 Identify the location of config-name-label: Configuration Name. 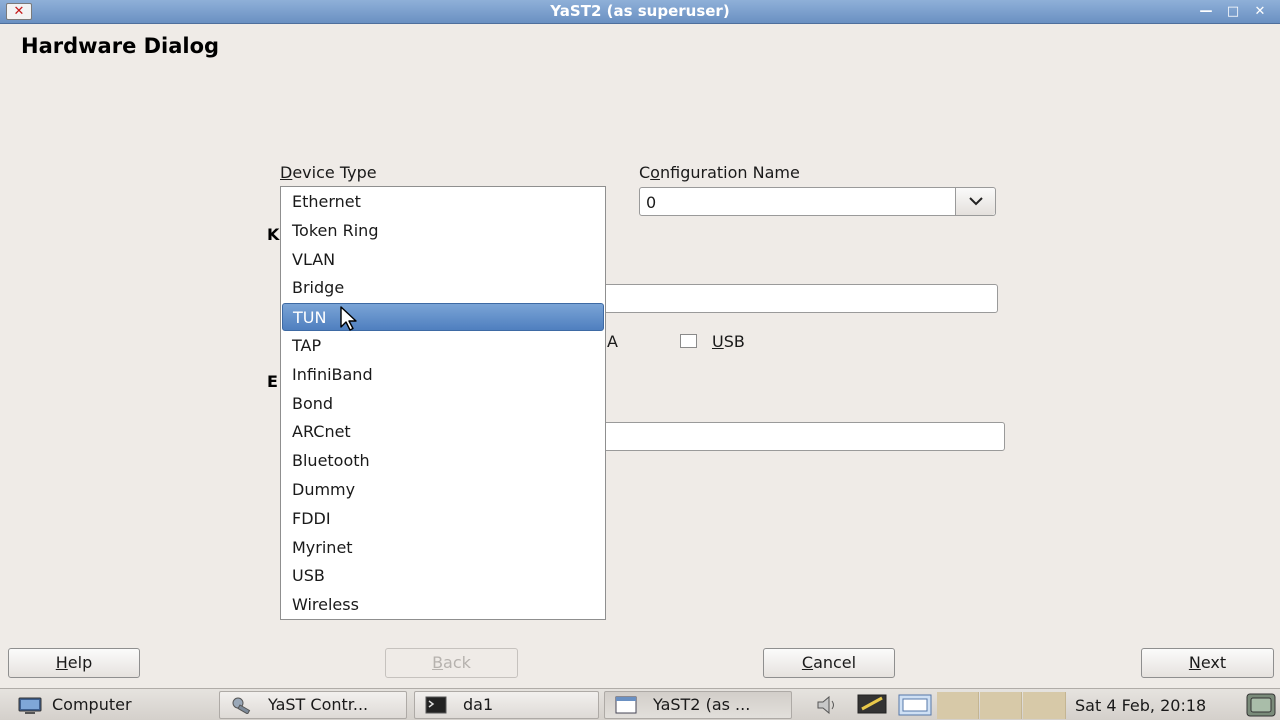
(719, 172).